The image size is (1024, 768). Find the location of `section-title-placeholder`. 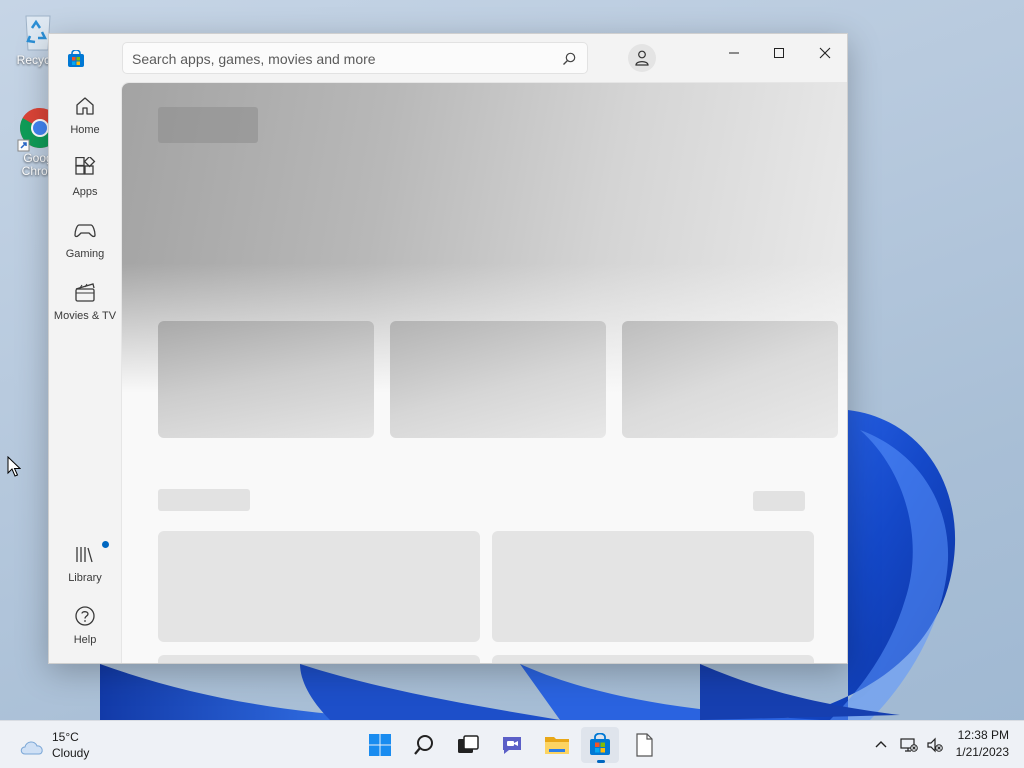

section-title-placeholder is located at coordinates (204, 500).